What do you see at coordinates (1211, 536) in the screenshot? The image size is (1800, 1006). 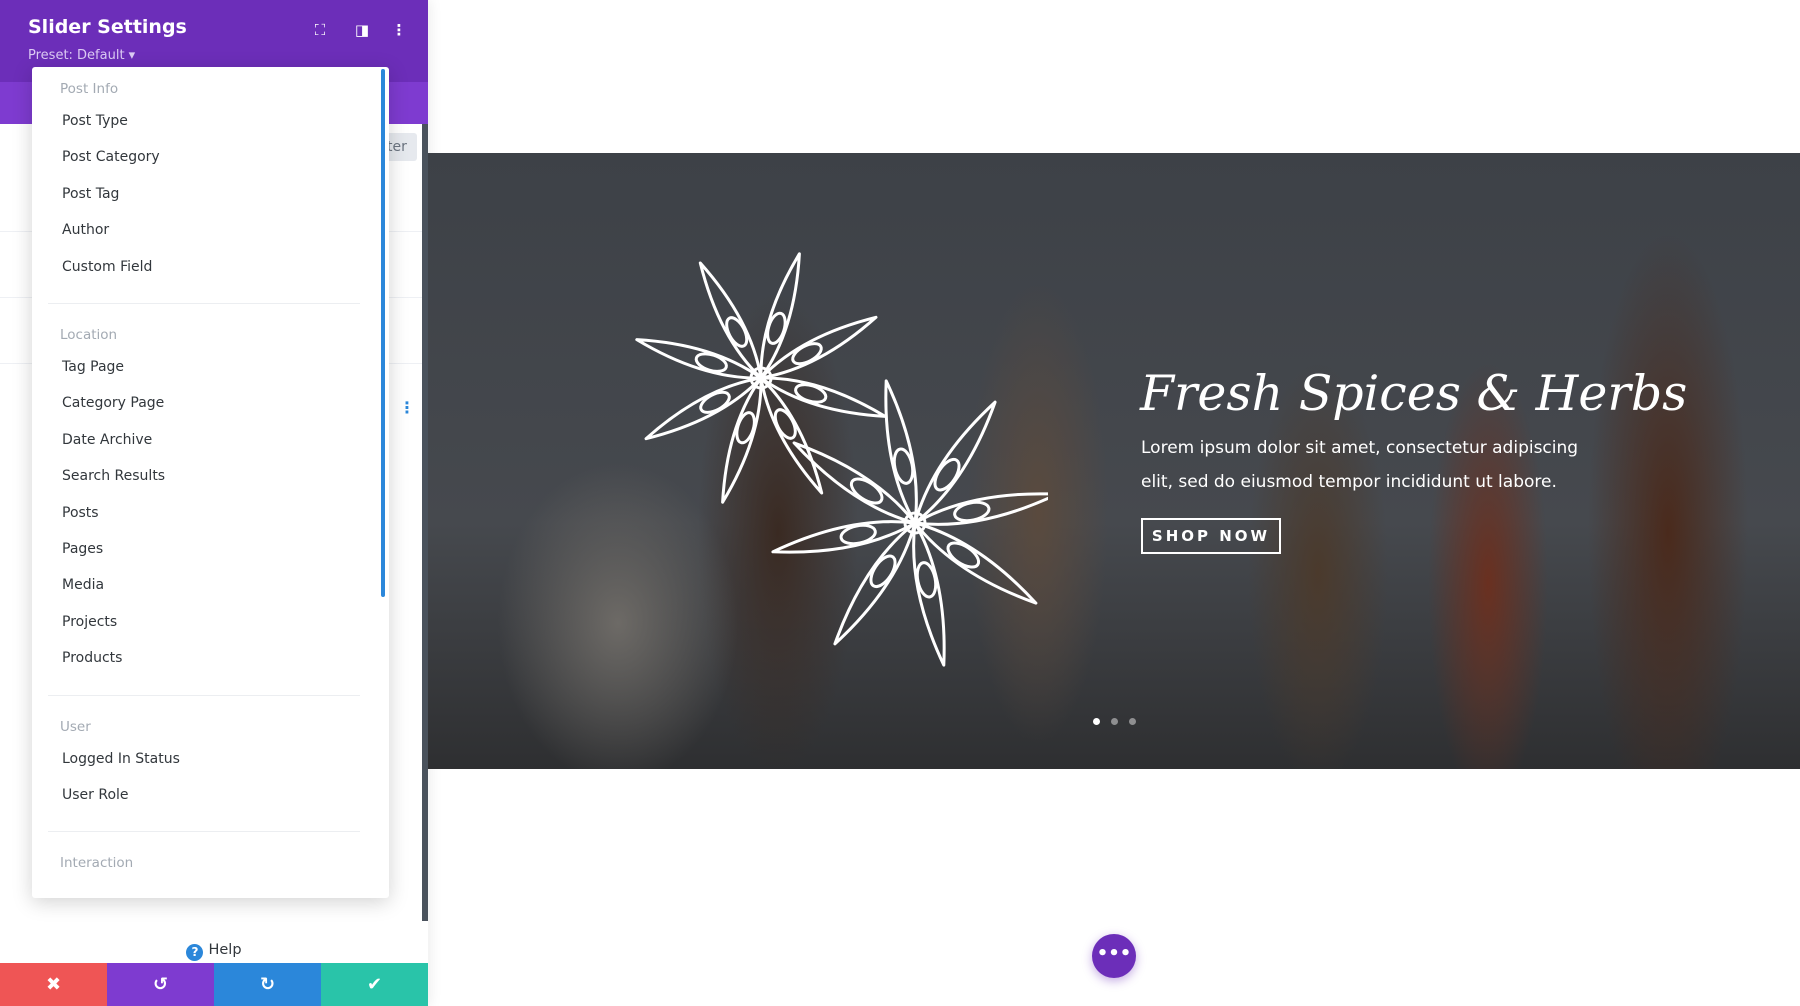 I see `shop-now-button: SHOP NOW` at bounding box center [1211, 536].